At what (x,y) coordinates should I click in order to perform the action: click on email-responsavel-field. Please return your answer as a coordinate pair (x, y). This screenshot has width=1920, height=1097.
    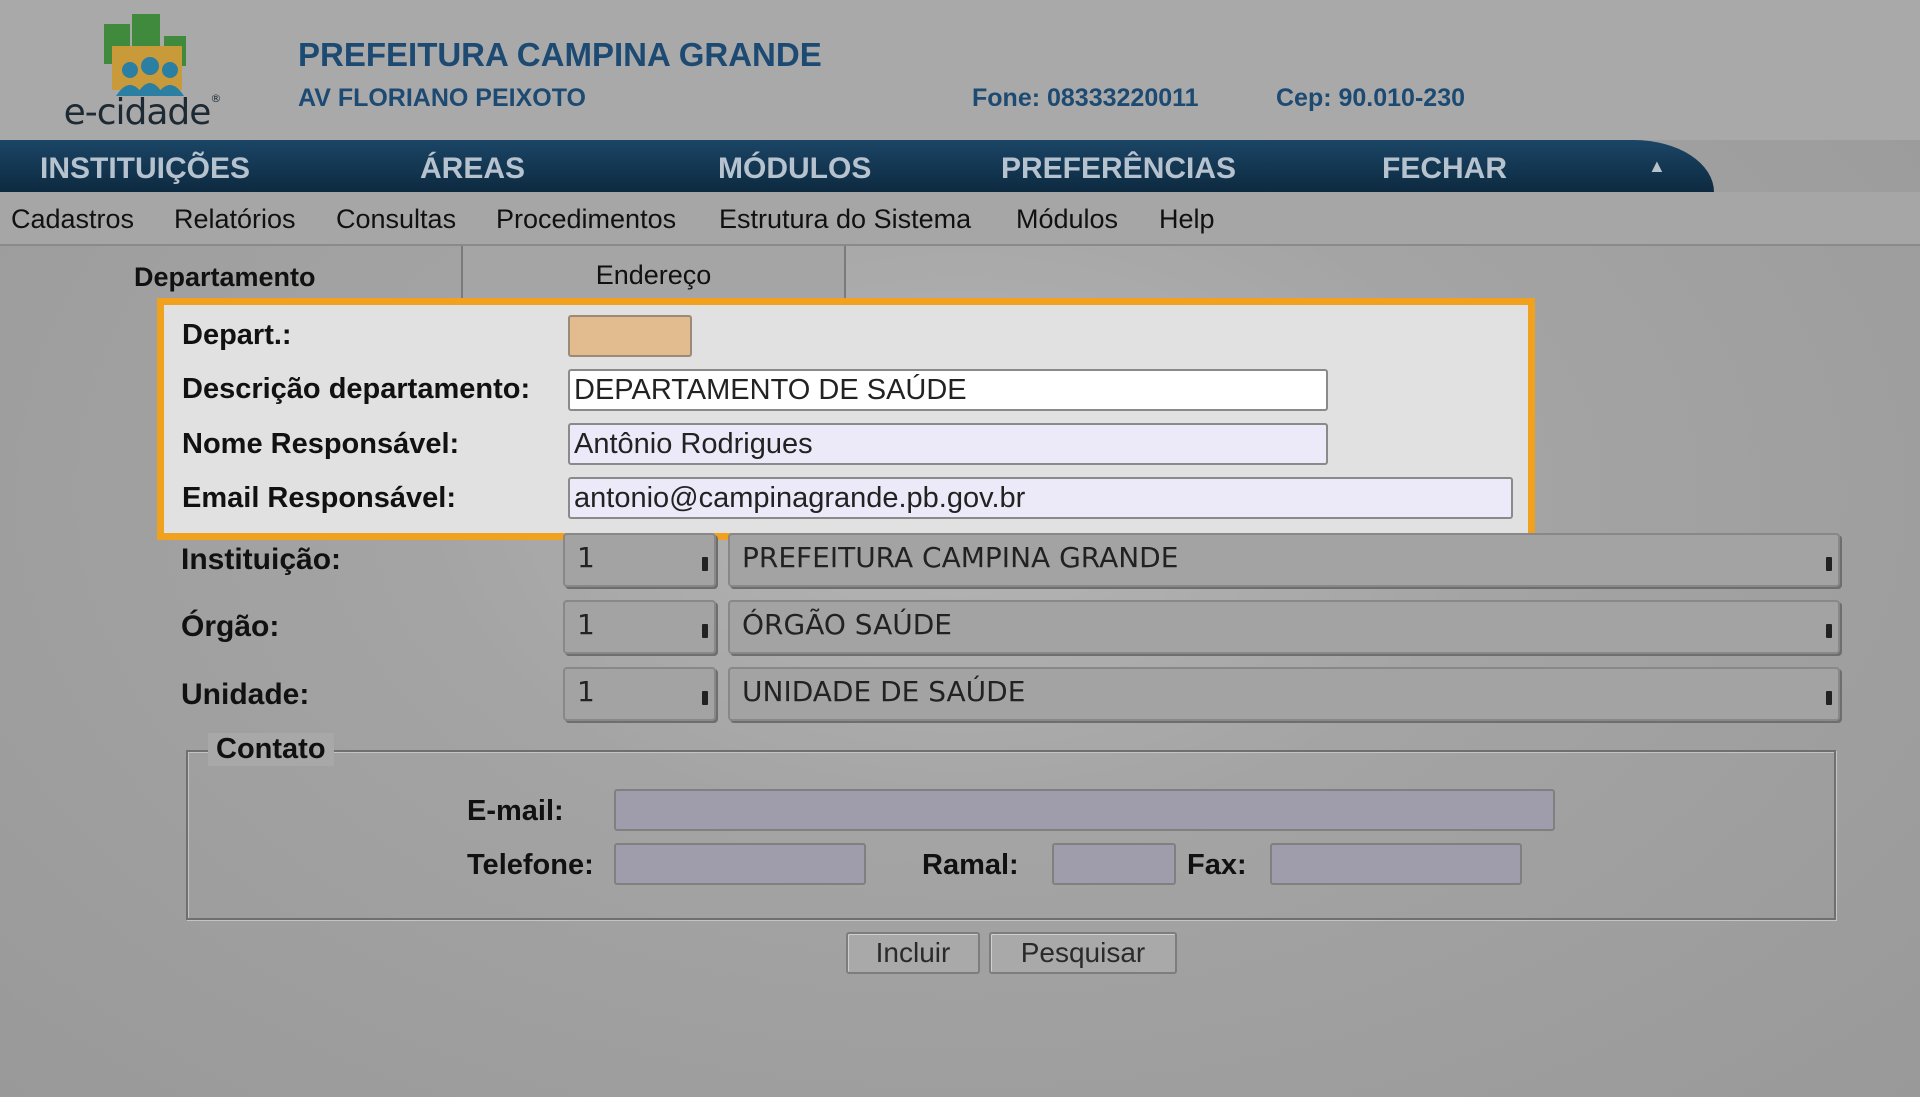
    Looking at the image, I should click on (1040, 498).